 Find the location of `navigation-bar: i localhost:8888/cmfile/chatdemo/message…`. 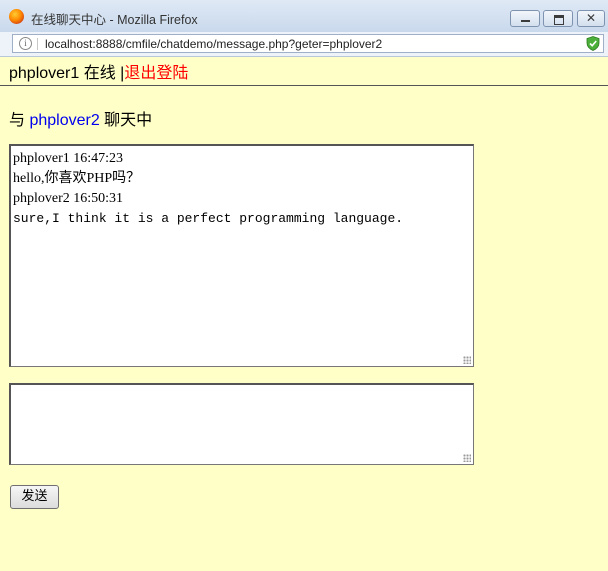

navigation-bar: i localhost:8888/cmfile/chatdemo/message… is located at coordinates (304, 44).